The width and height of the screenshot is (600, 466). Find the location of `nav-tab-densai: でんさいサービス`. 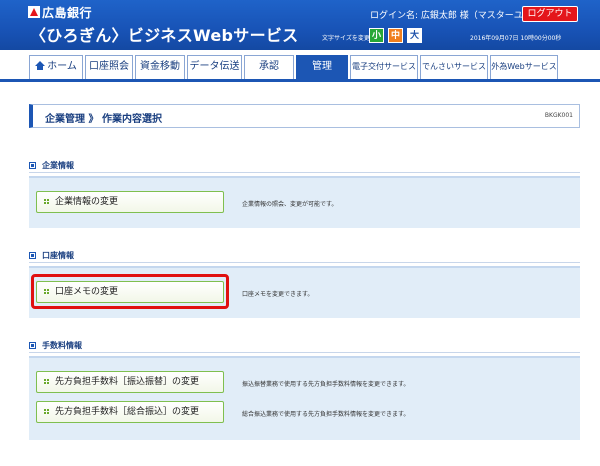

nav-tab-densai: でんさいサービス is located at coordinates (454, 67).